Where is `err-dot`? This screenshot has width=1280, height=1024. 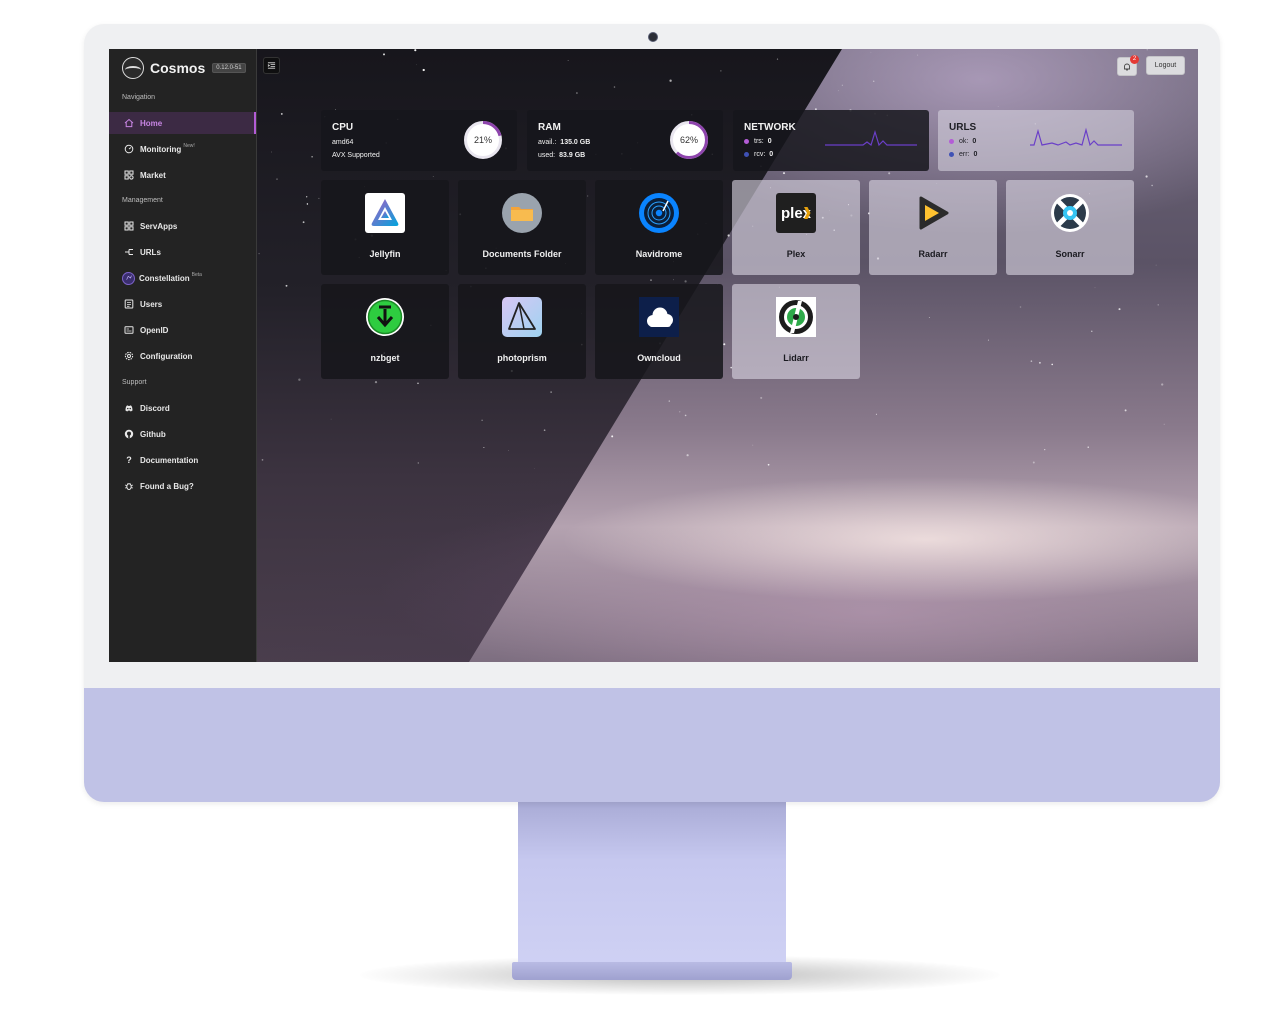
err-dot is located at coordinates (951, 154).